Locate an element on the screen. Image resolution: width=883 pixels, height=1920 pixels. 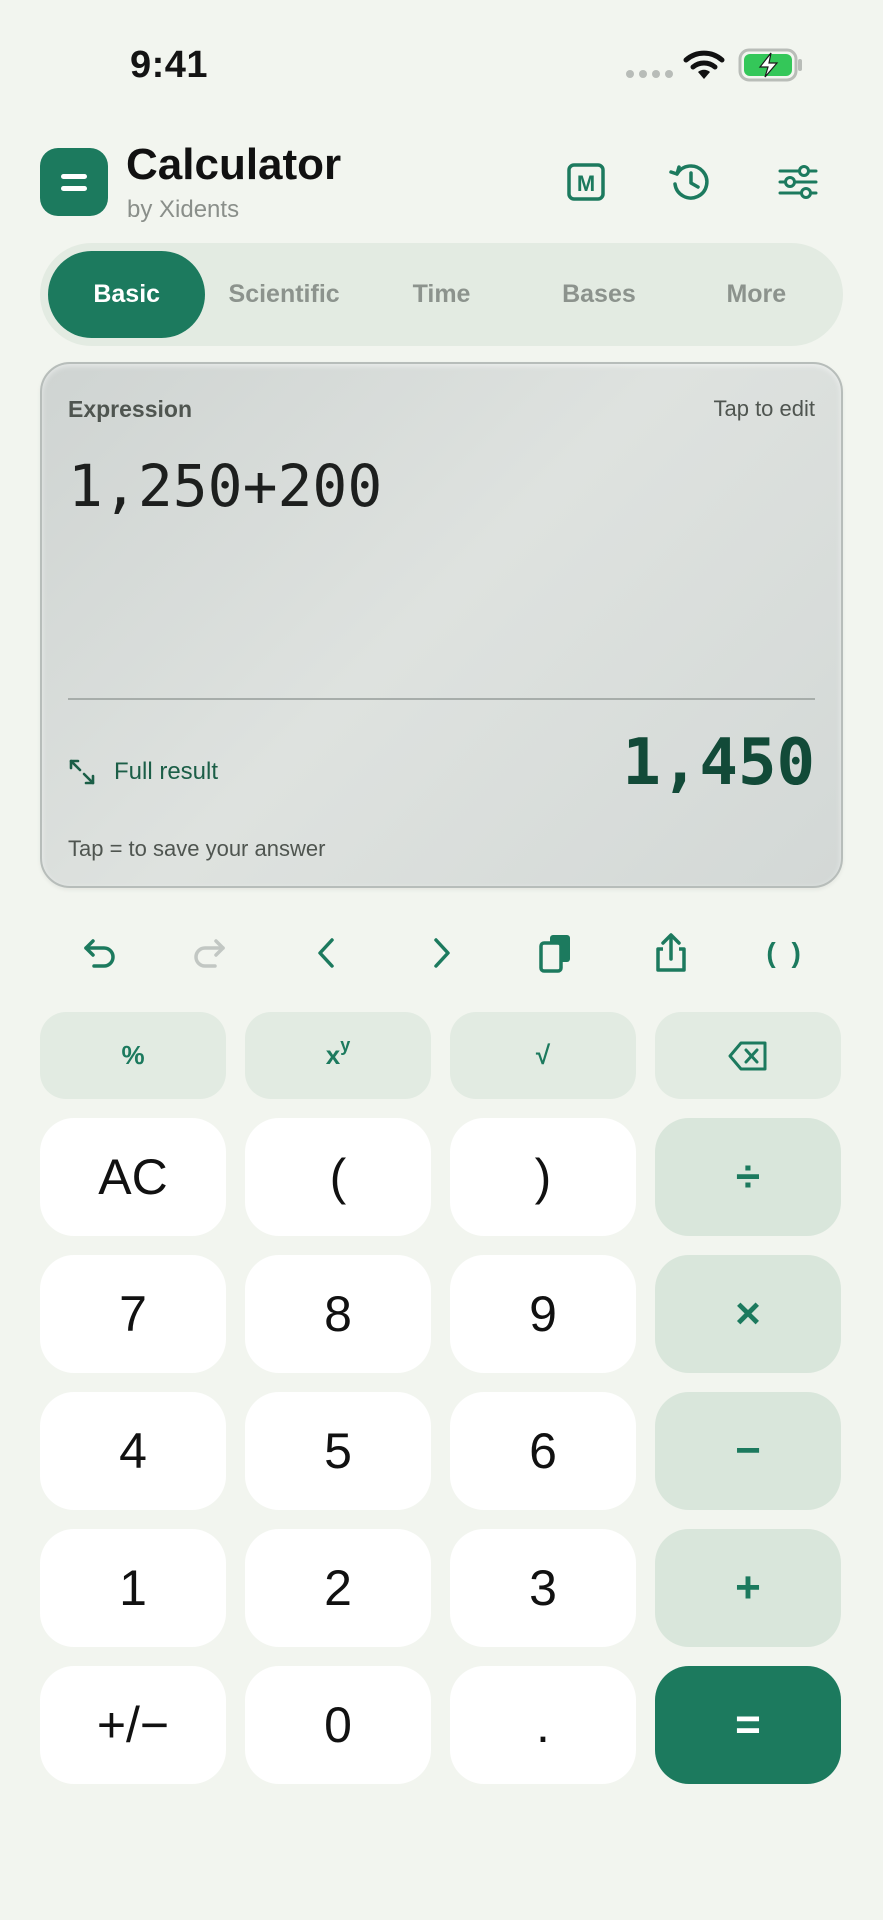
share-icon is located at coordinates (671, 952).